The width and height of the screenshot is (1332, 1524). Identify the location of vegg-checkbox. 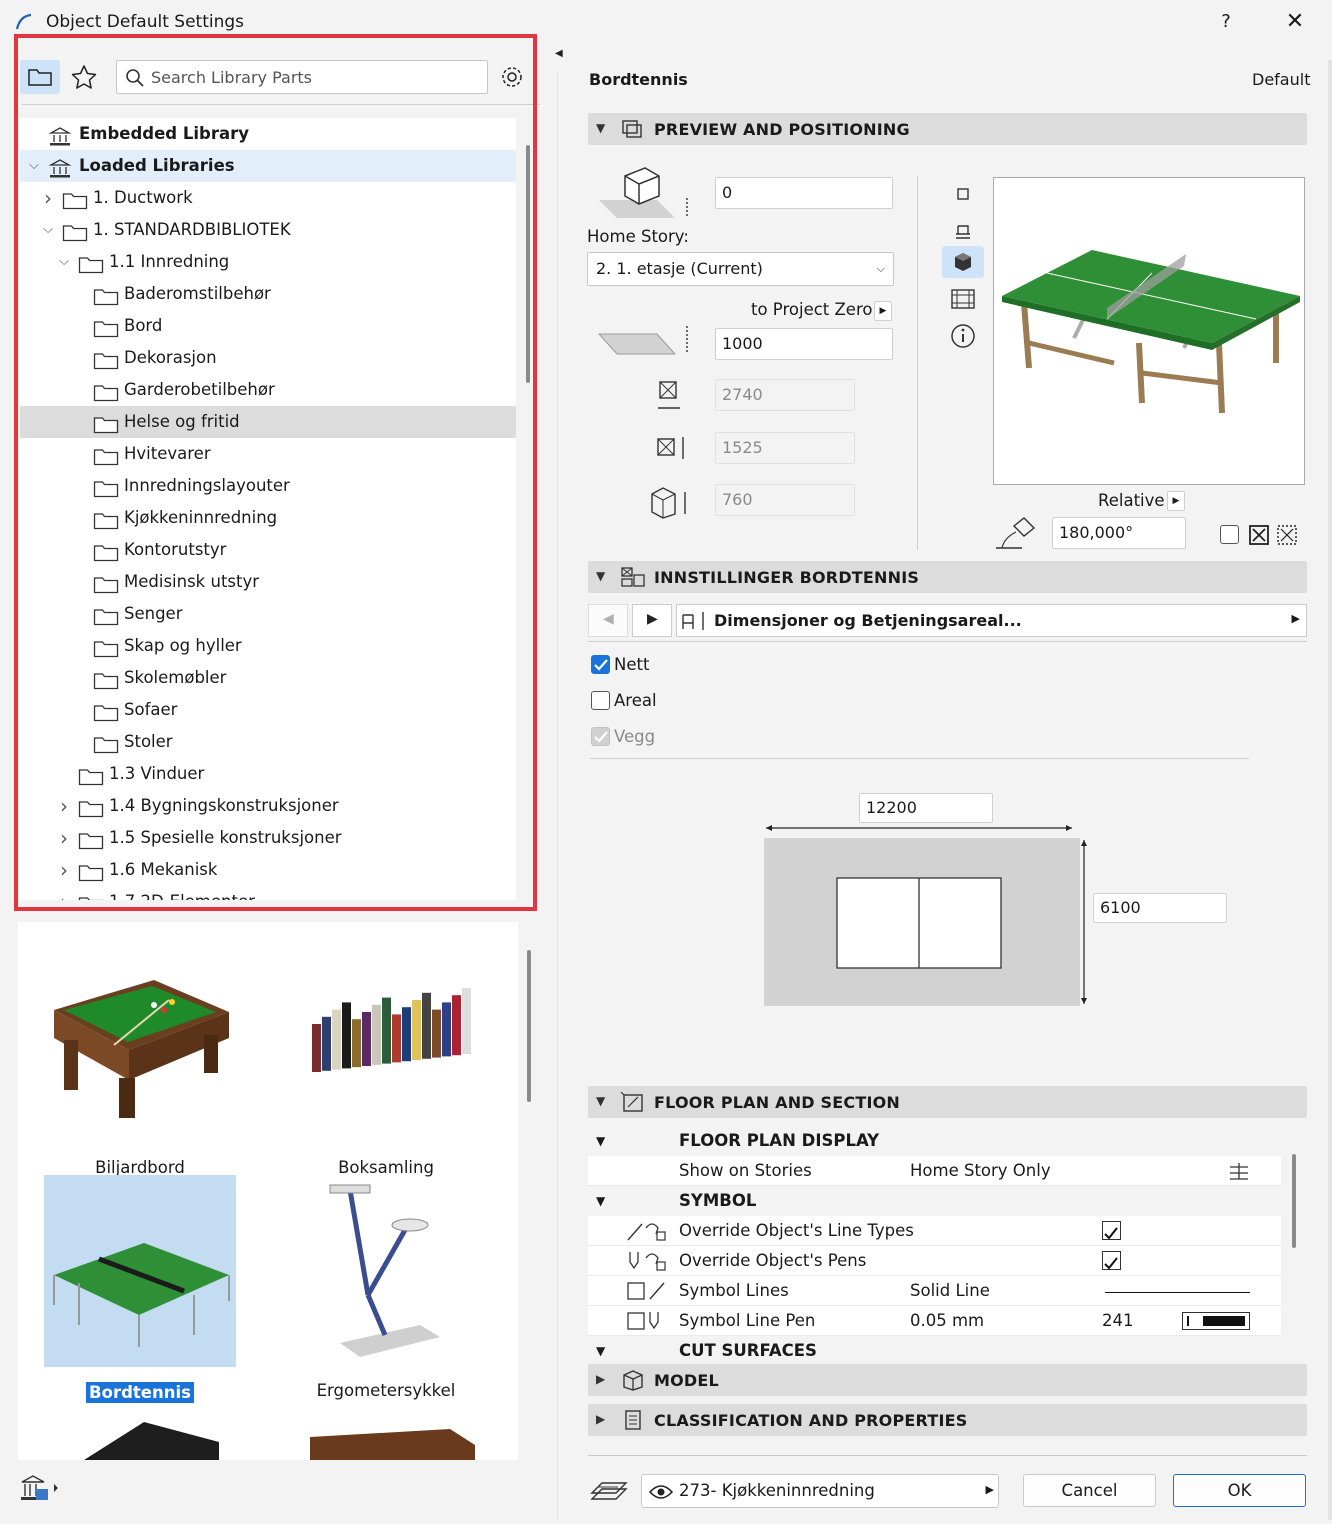
(600, 736).